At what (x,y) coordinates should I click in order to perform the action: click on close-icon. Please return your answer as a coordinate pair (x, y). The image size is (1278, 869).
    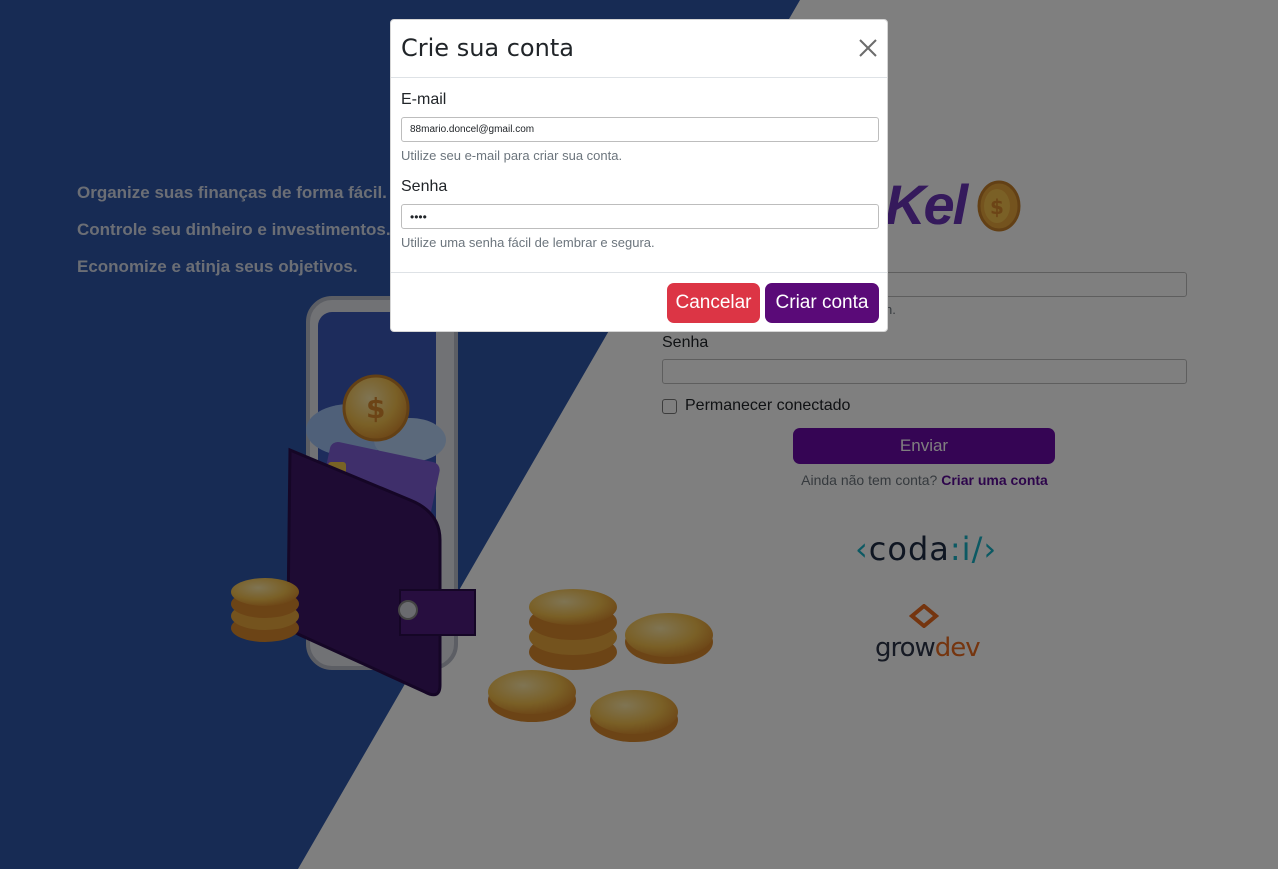
    Looking at the image, I should click on (868, 48).